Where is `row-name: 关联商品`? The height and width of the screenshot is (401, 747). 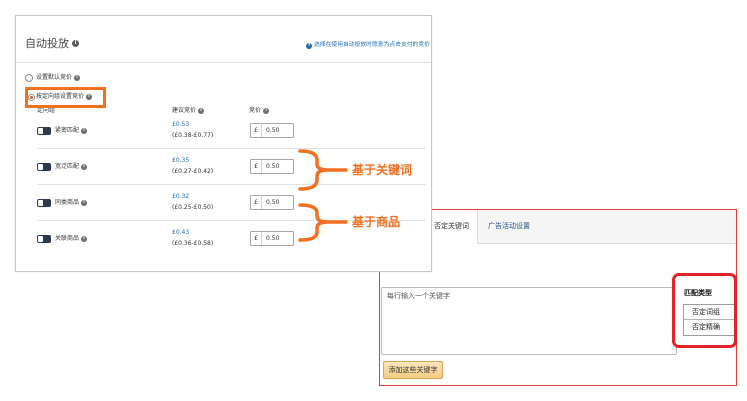 row-name: 关联商品 is located at coordinates (71, 239).